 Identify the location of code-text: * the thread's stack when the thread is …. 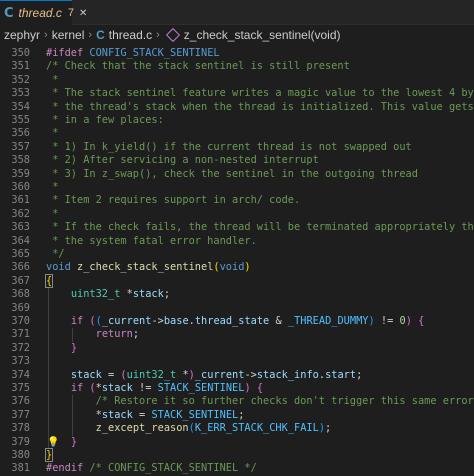
(263, 106).